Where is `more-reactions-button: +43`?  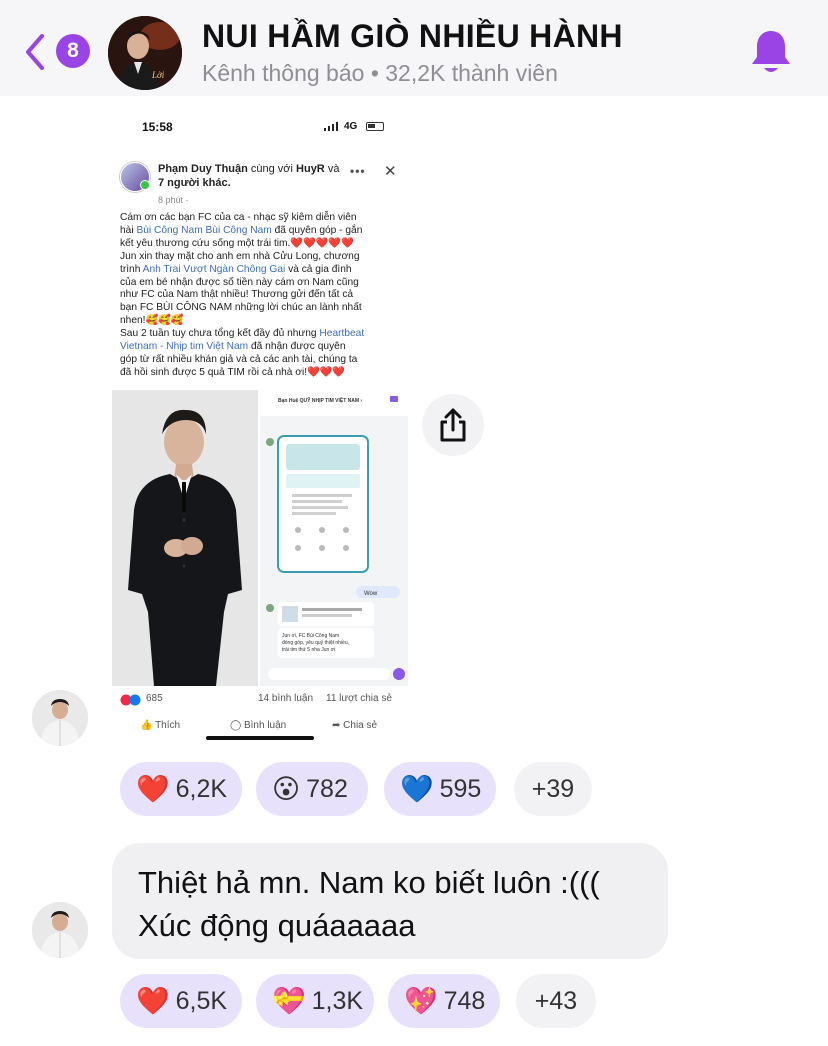
more-reactions-button: +43 is located at coordinates (556, 1001).